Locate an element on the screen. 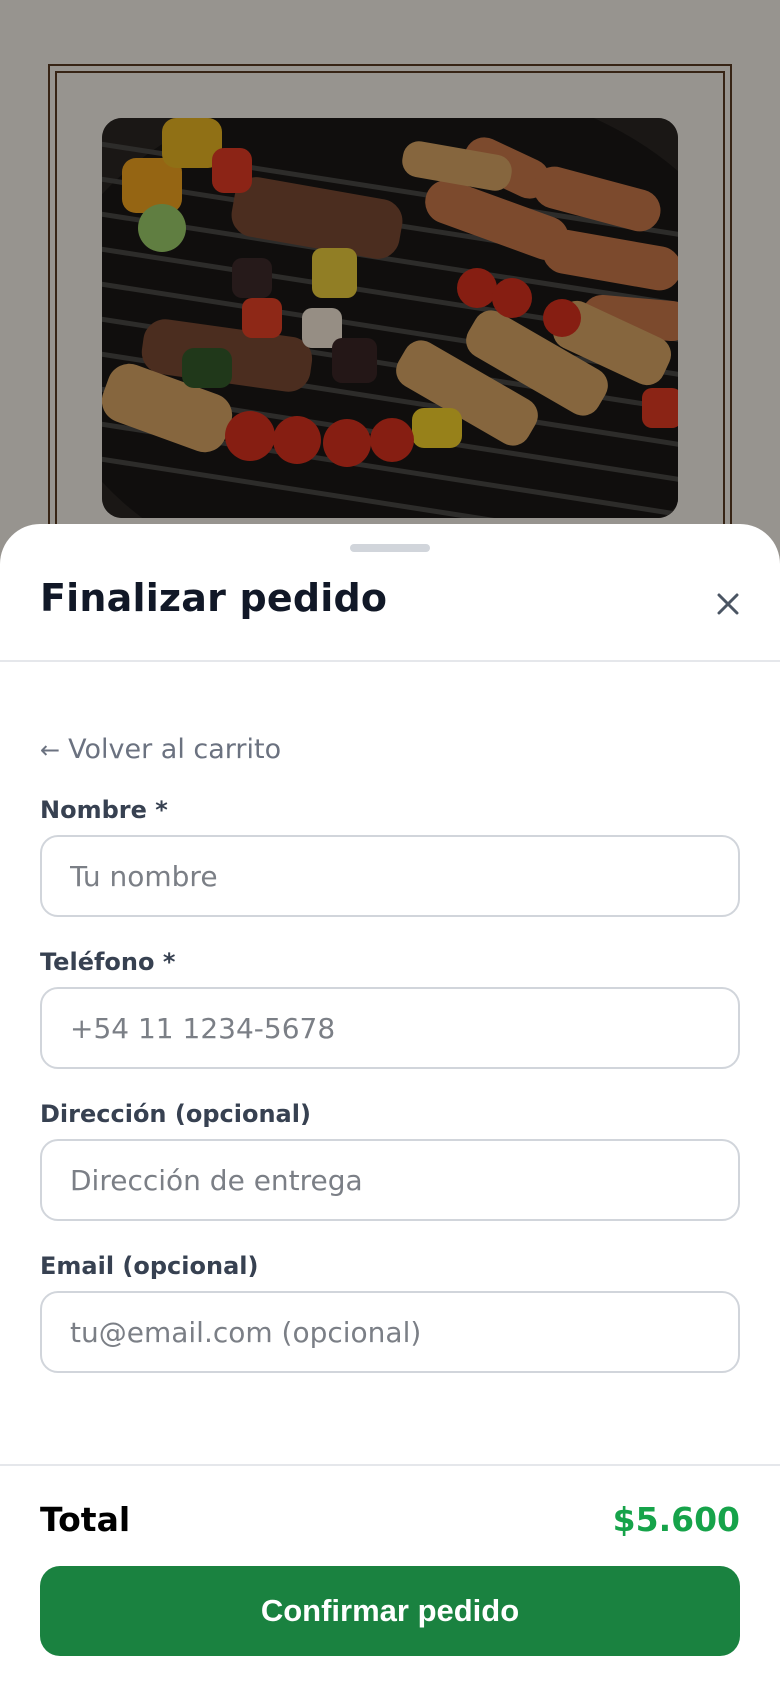  total-value: $5.600 is located at coordinates (676, 1519).